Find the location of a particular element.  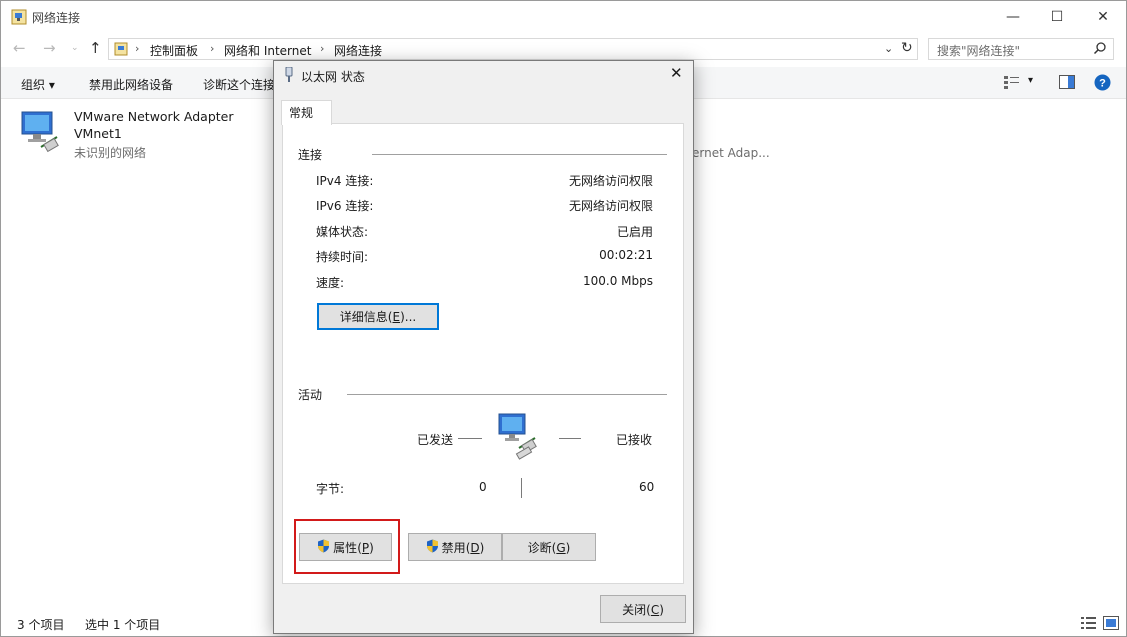

media-state-value: 已启用 is located at coordinates (634, 232).